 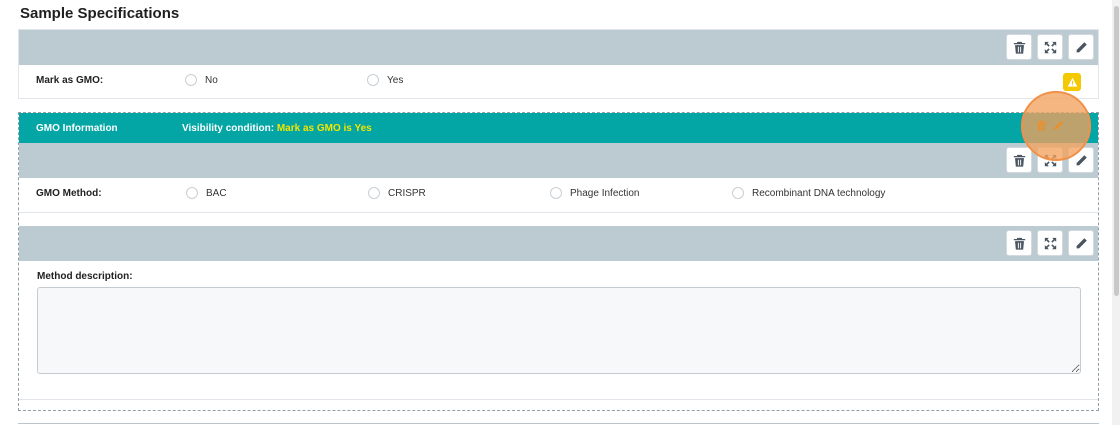 What do you see at coordinates (191, 80) in the screenshot?
I see `radio-no` at bounding box center [191, 80].